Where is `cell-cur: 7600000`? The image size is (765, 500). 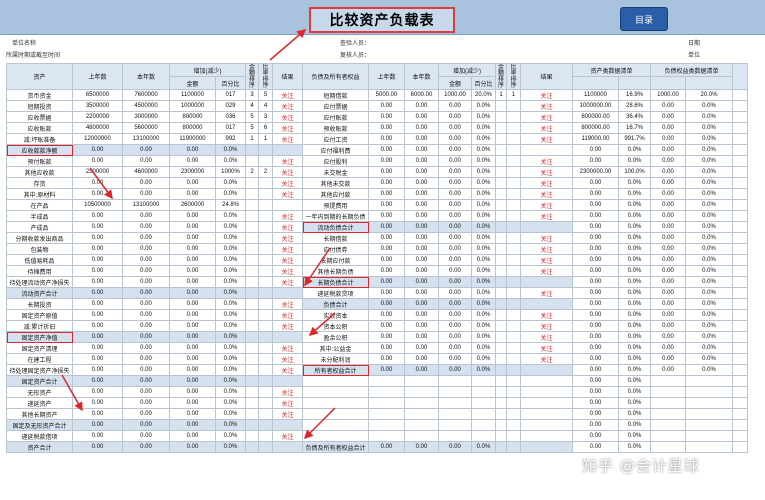
cell-cur: 7600000 is located at coordinates (146, 95).